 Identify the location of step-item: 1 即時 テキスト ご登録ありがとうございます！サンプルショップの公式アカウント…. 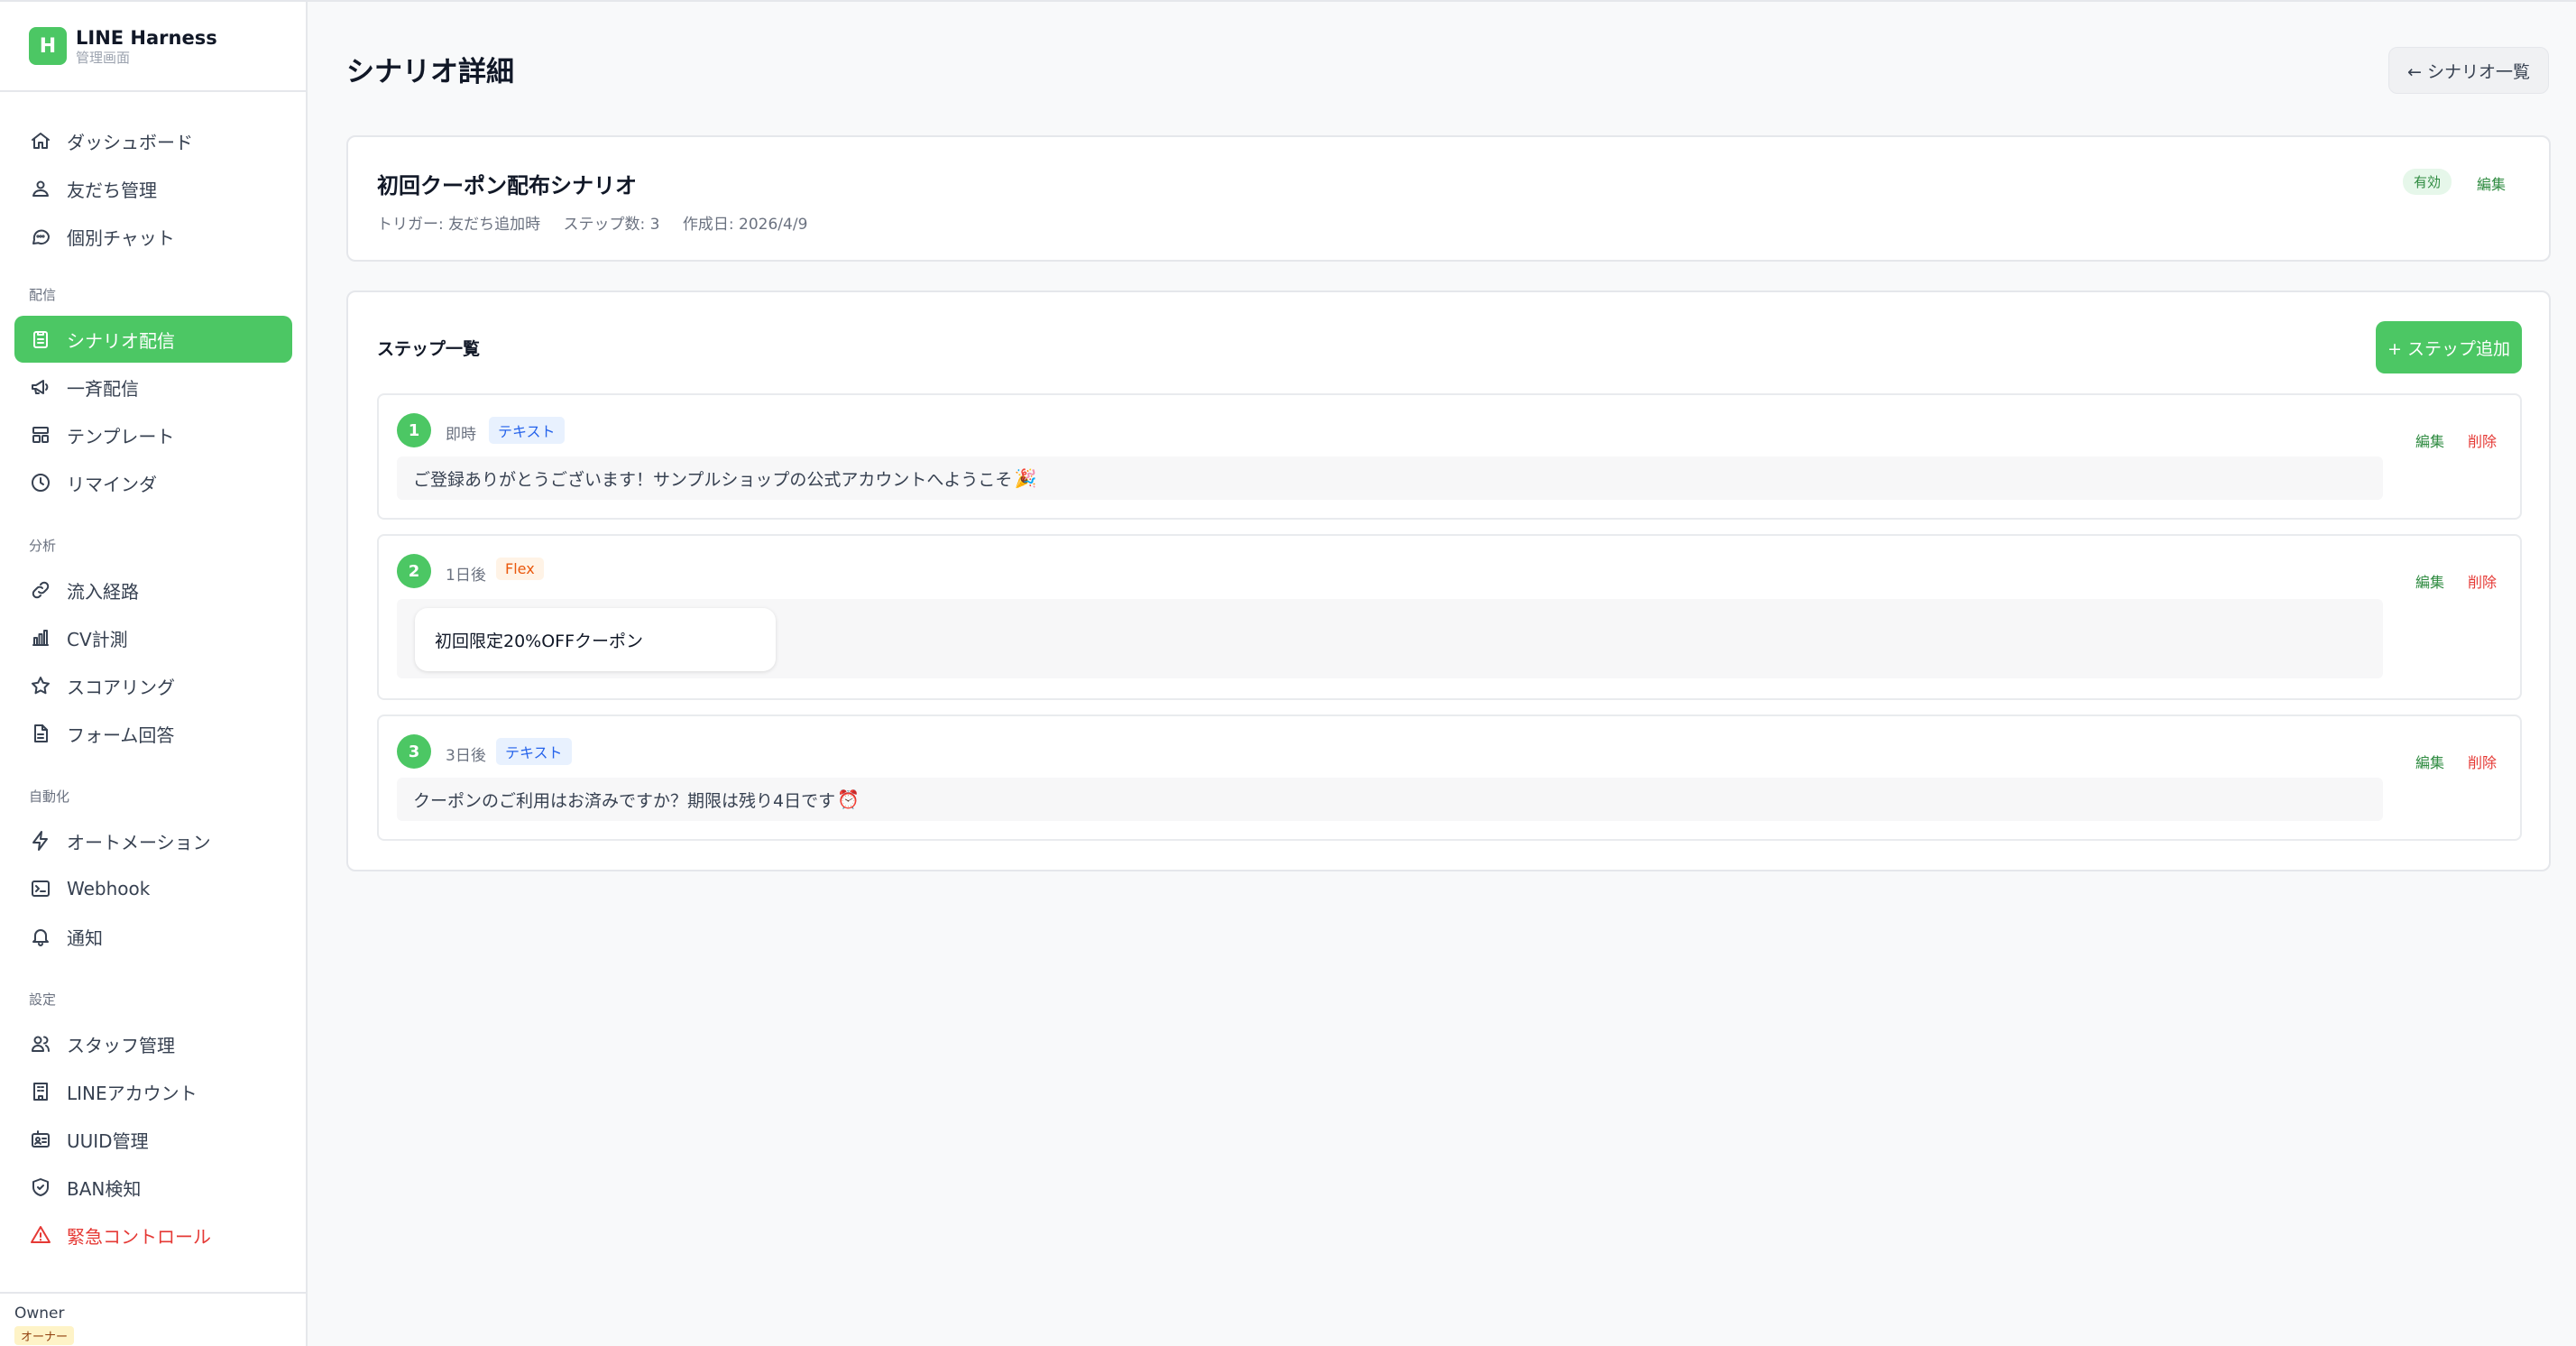
(1449, 457).